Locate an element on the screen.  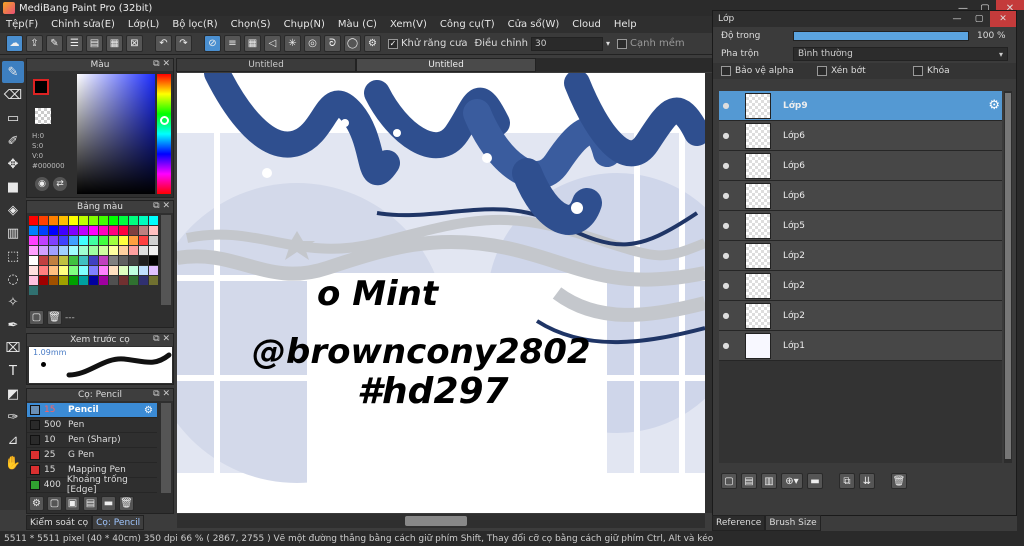
tab-brush-control: Kiểm soát cọ is located at coordinates (59, 522).